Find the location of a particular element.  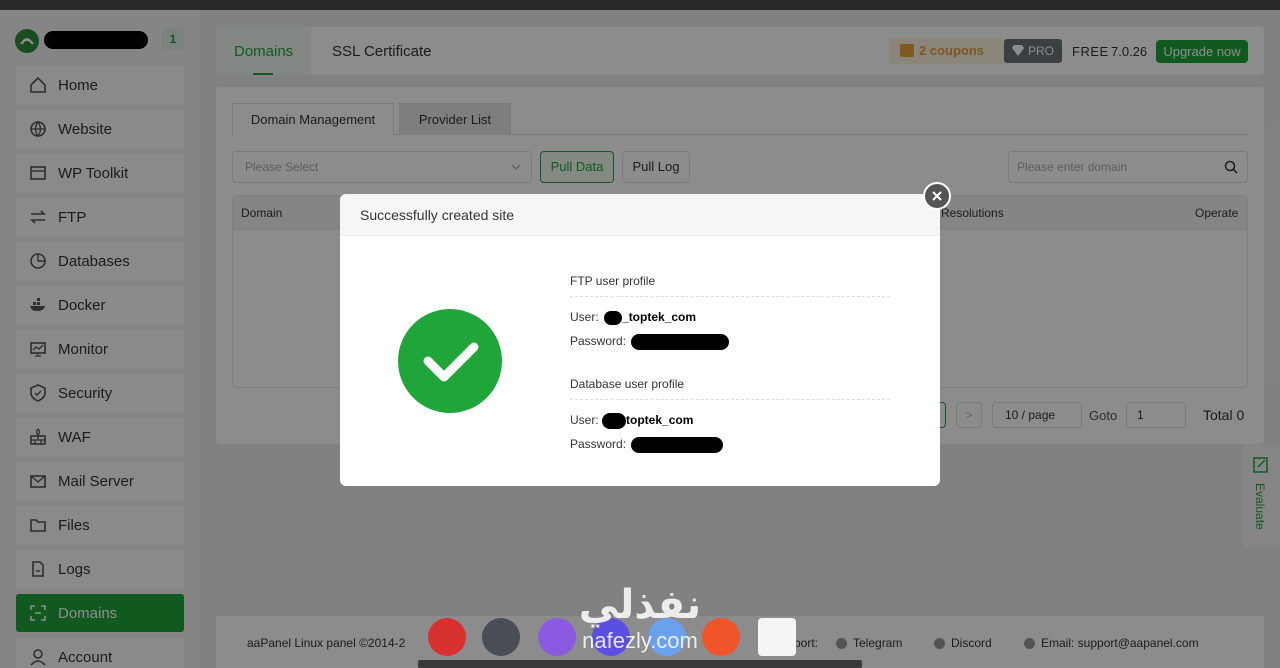

db-user-row: User: toptek_com is located at coordinates (631, 421).